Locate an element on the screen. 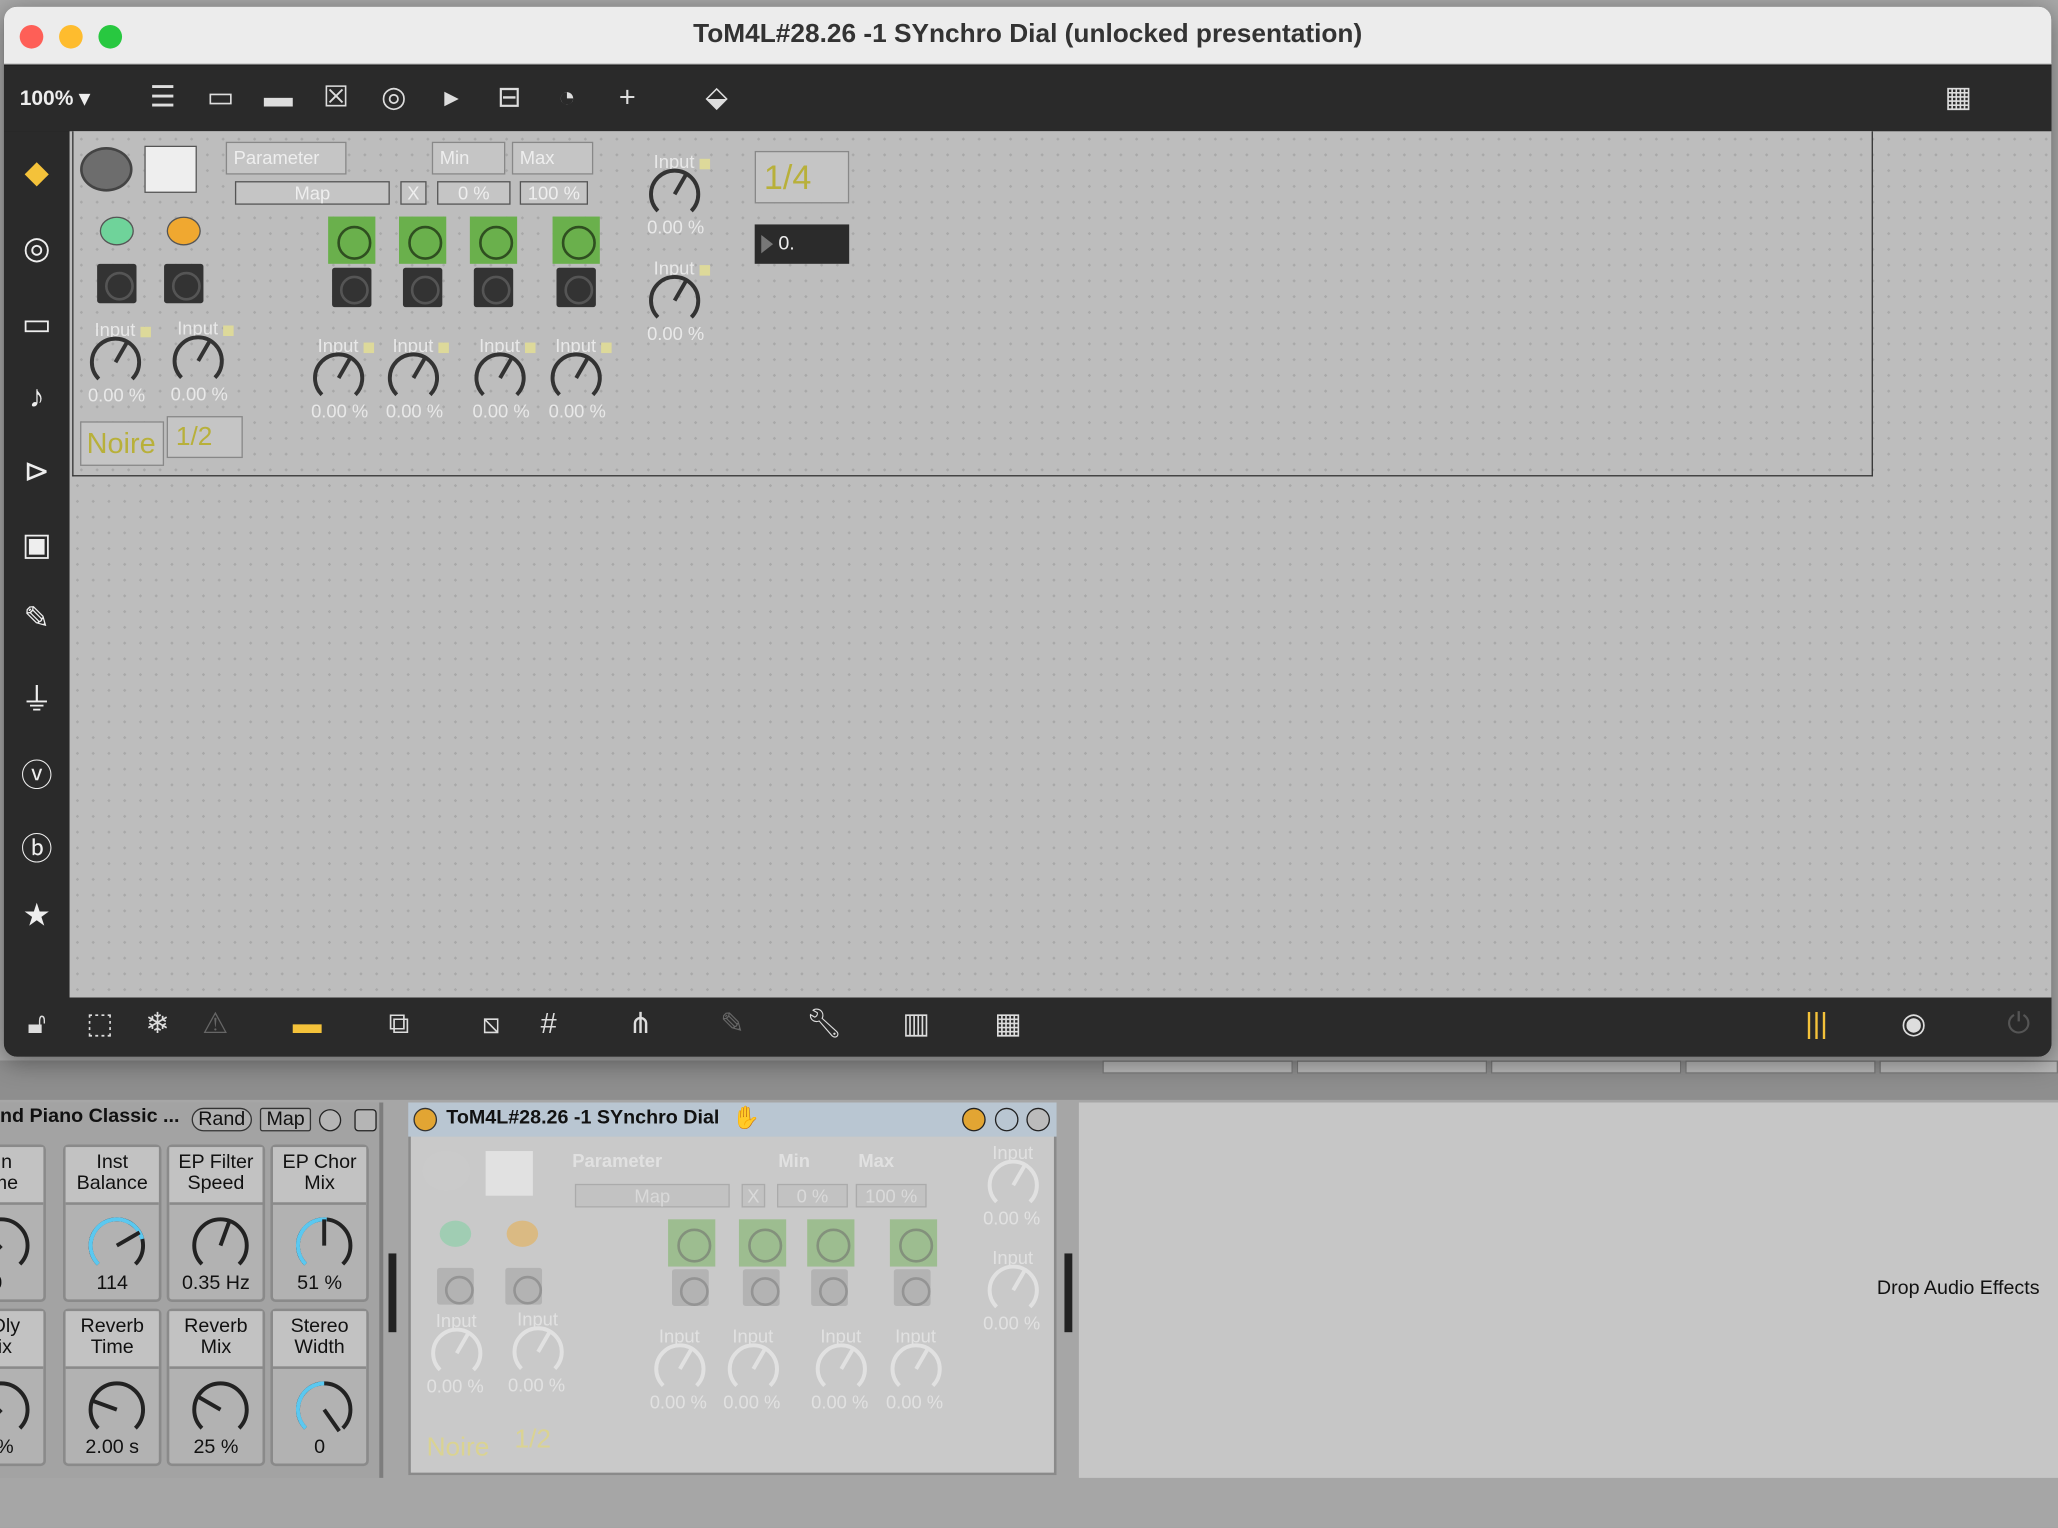 The width and height of the screenshot is (2058, 1528). hide-icon: ⧅ is located at coordinates (491, 1024).